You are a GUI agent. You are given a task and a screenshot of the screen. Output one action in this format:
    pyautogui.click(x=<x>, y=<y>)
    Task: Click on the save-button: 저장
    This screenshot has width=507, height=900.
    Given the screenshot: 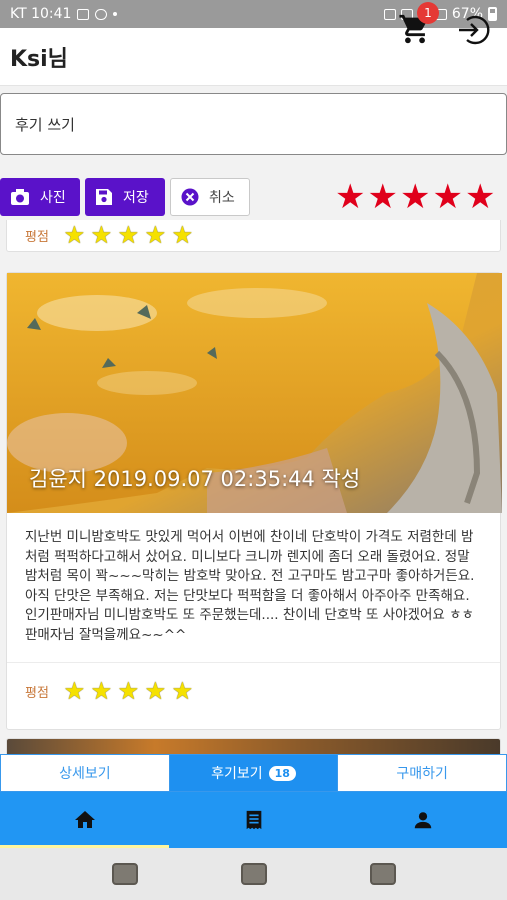 What is the action you would take?
    pyautogui.click(x=125, y=197)
    